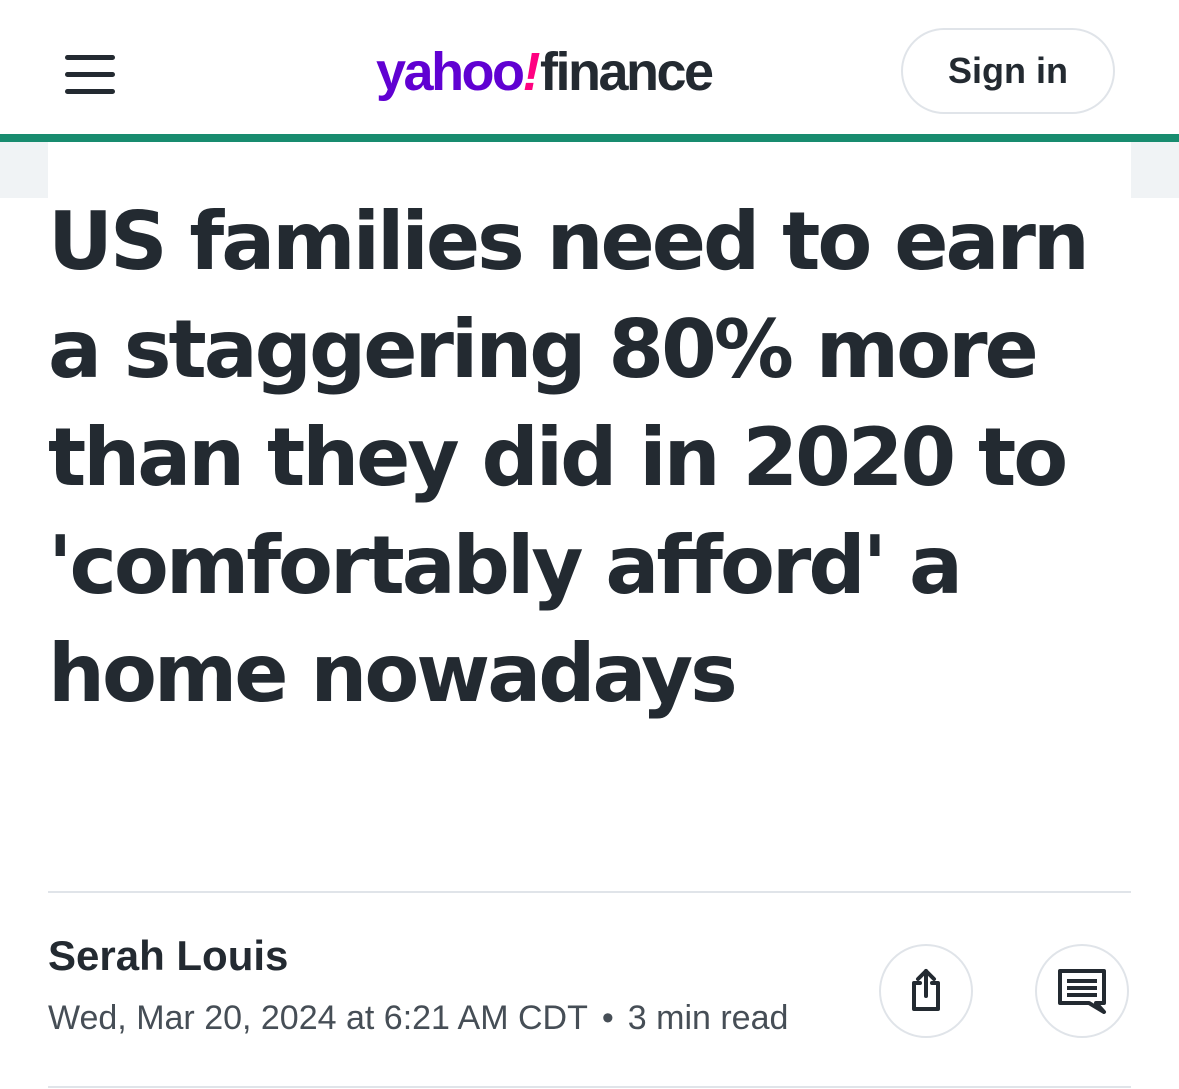 The image size is (1179, 1089). What do you see at coordinates (318, 1018) in the screenshot?
I see `publish-date: Wed, Mar 20, 2024 at 6:21 AM CDT` at bounding box center [318, 1018].